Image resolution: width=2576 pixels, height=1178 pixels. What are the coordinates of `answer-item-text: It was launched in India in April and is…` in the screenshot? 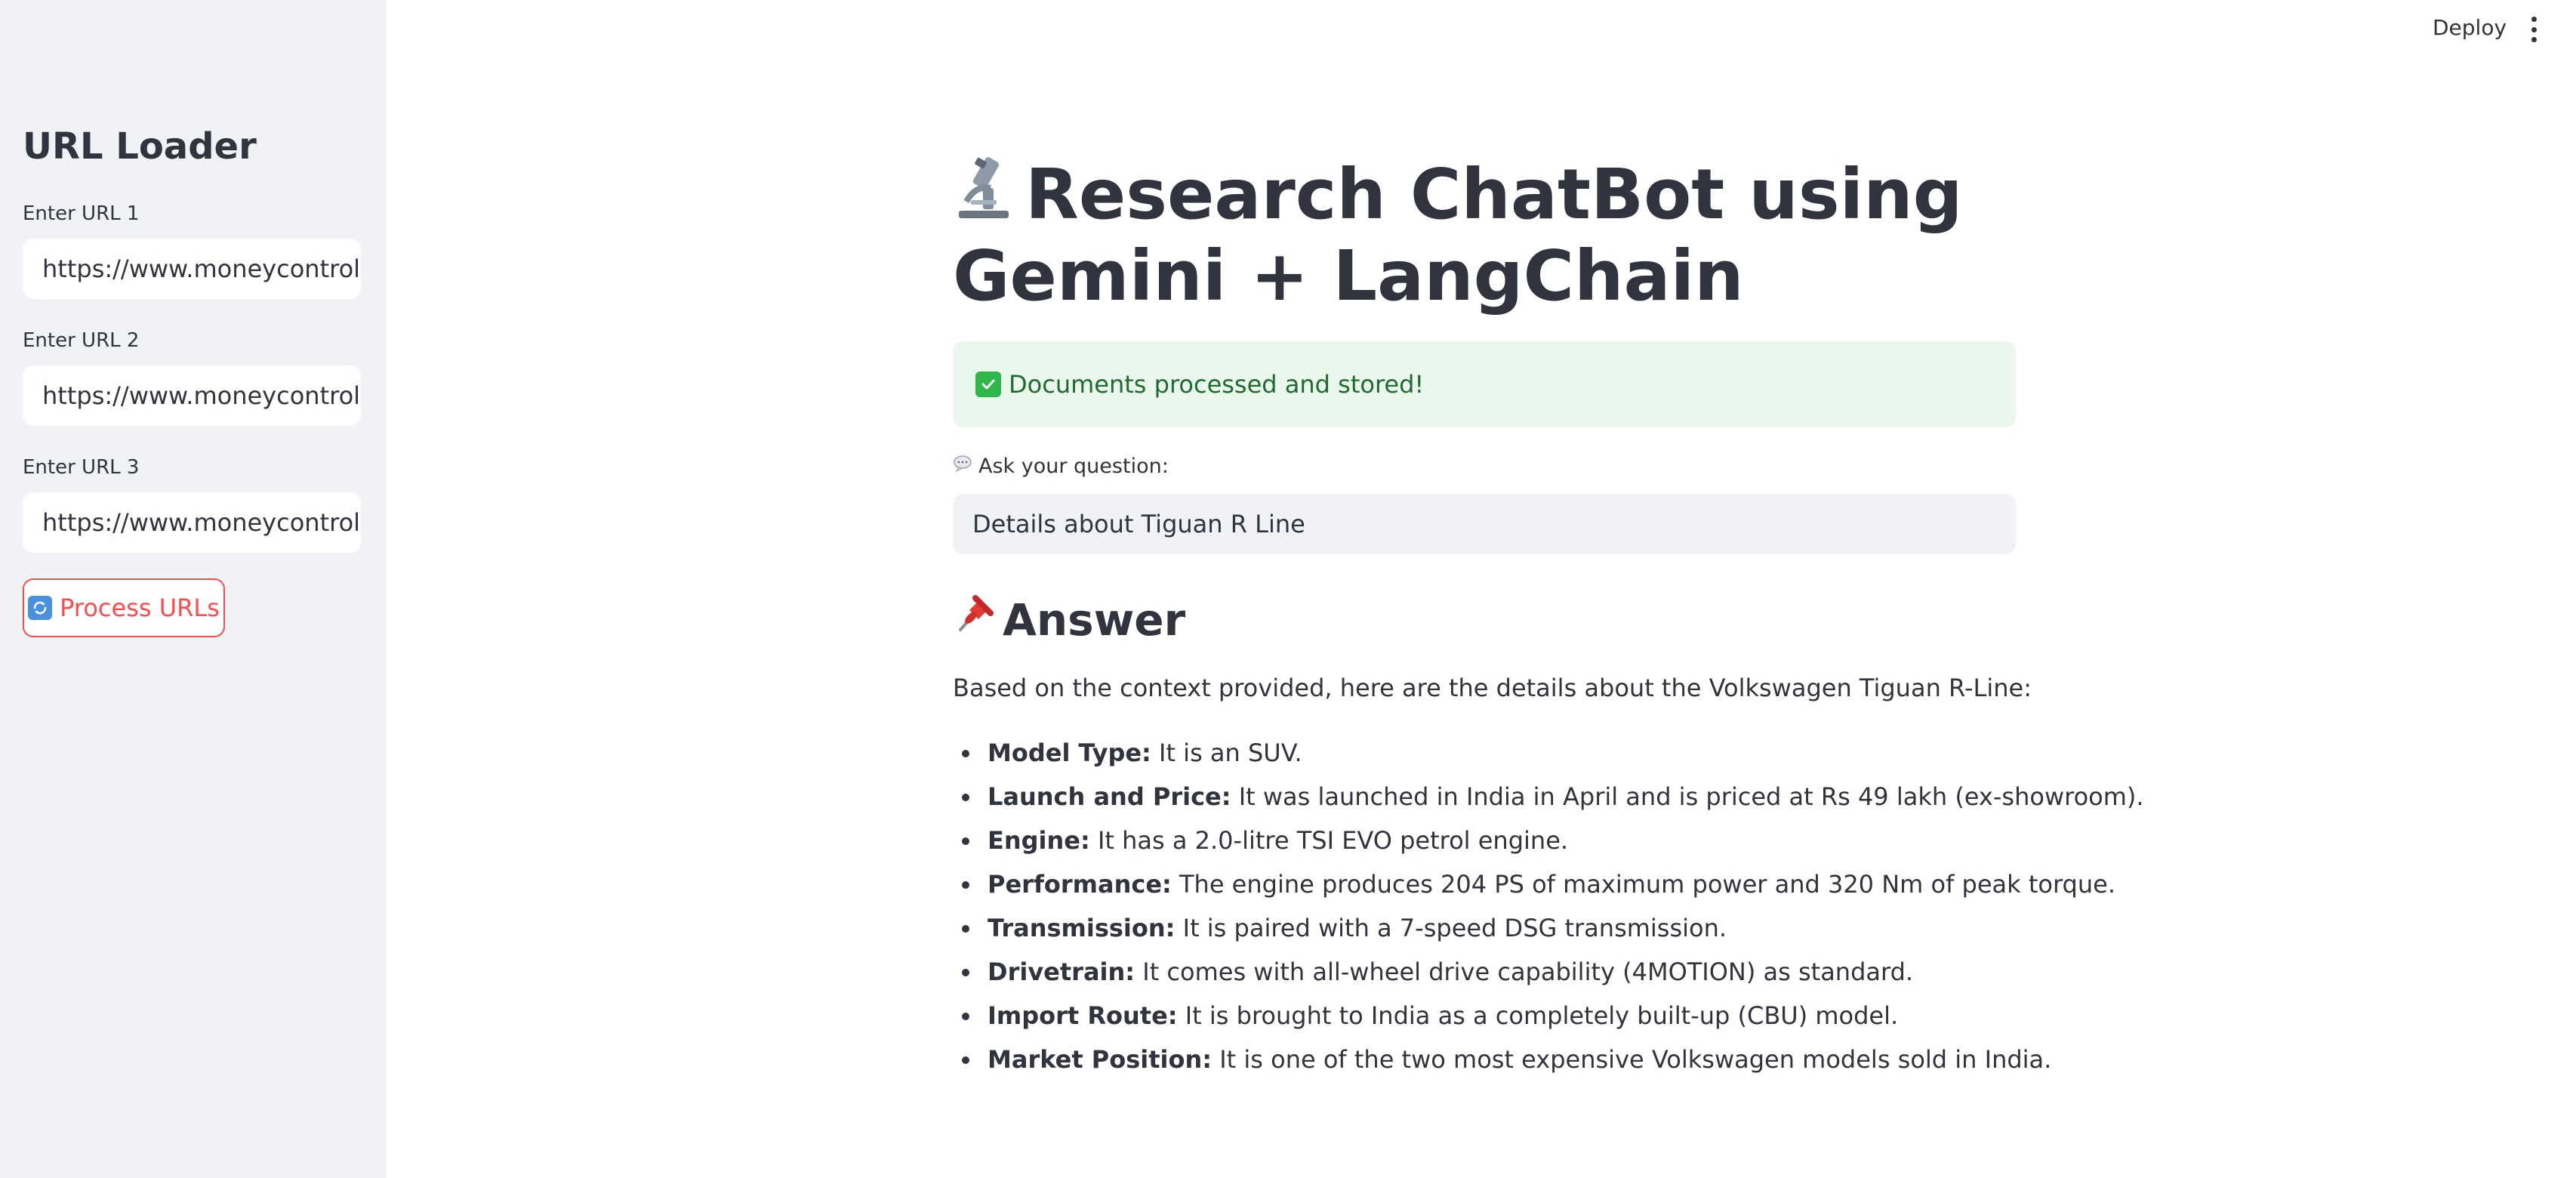 It's located at (1687, 796).